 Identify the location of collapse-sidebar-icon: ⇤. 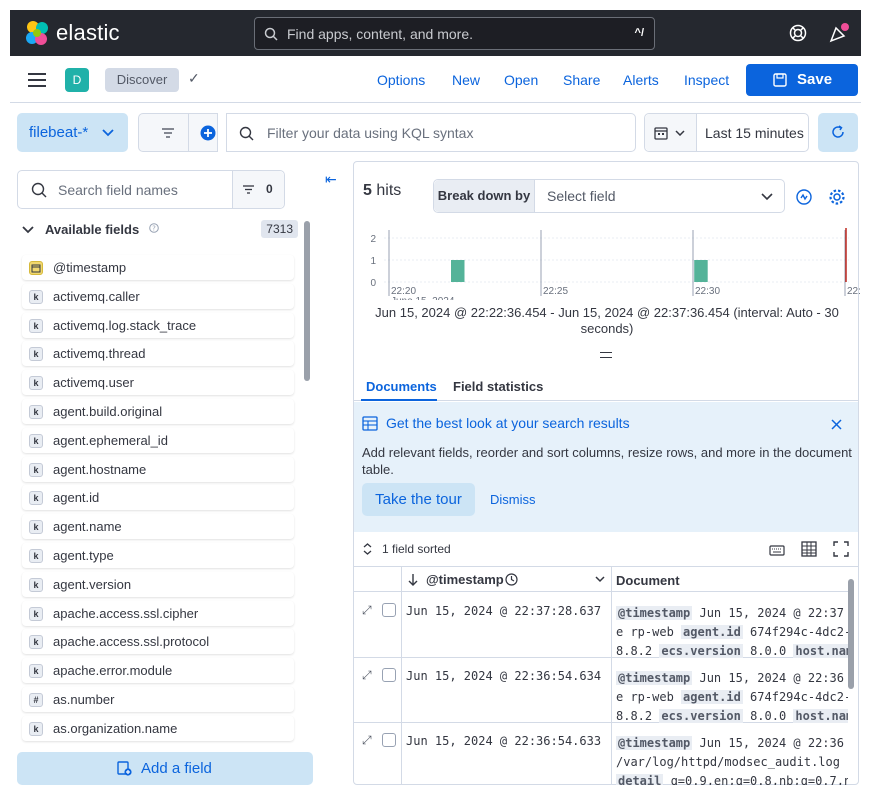
(331, 179).